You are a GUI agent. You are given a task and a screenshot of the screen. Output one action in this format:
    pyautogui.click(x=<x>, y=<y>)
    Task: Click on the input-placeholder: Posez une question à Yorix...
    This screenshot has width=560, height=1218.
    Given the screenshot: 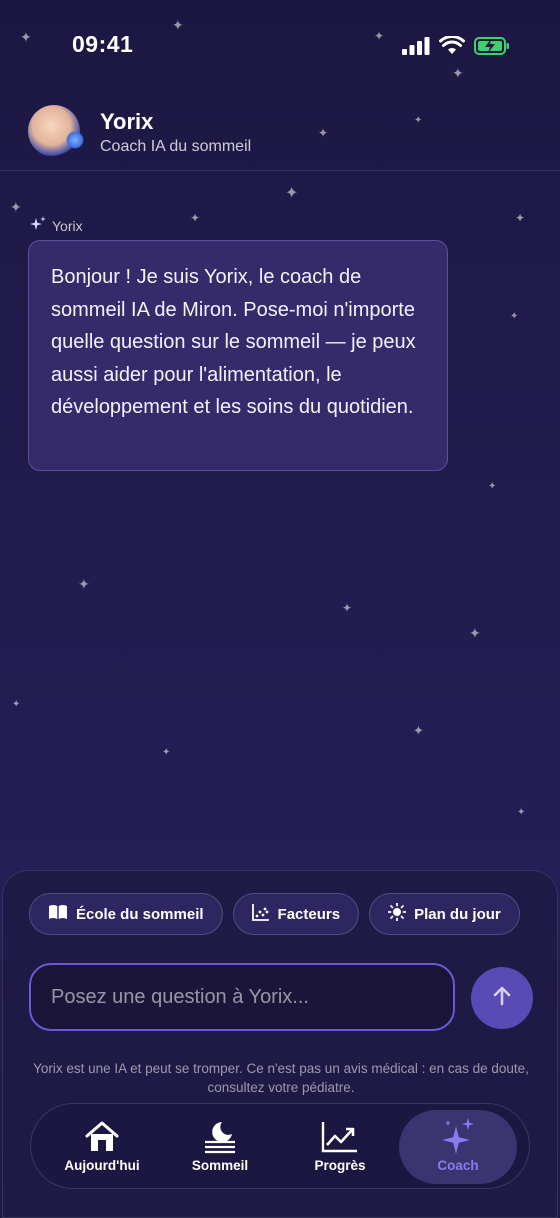 What is the action you would take?
    pyautogui.click(x=180, y=996)
    